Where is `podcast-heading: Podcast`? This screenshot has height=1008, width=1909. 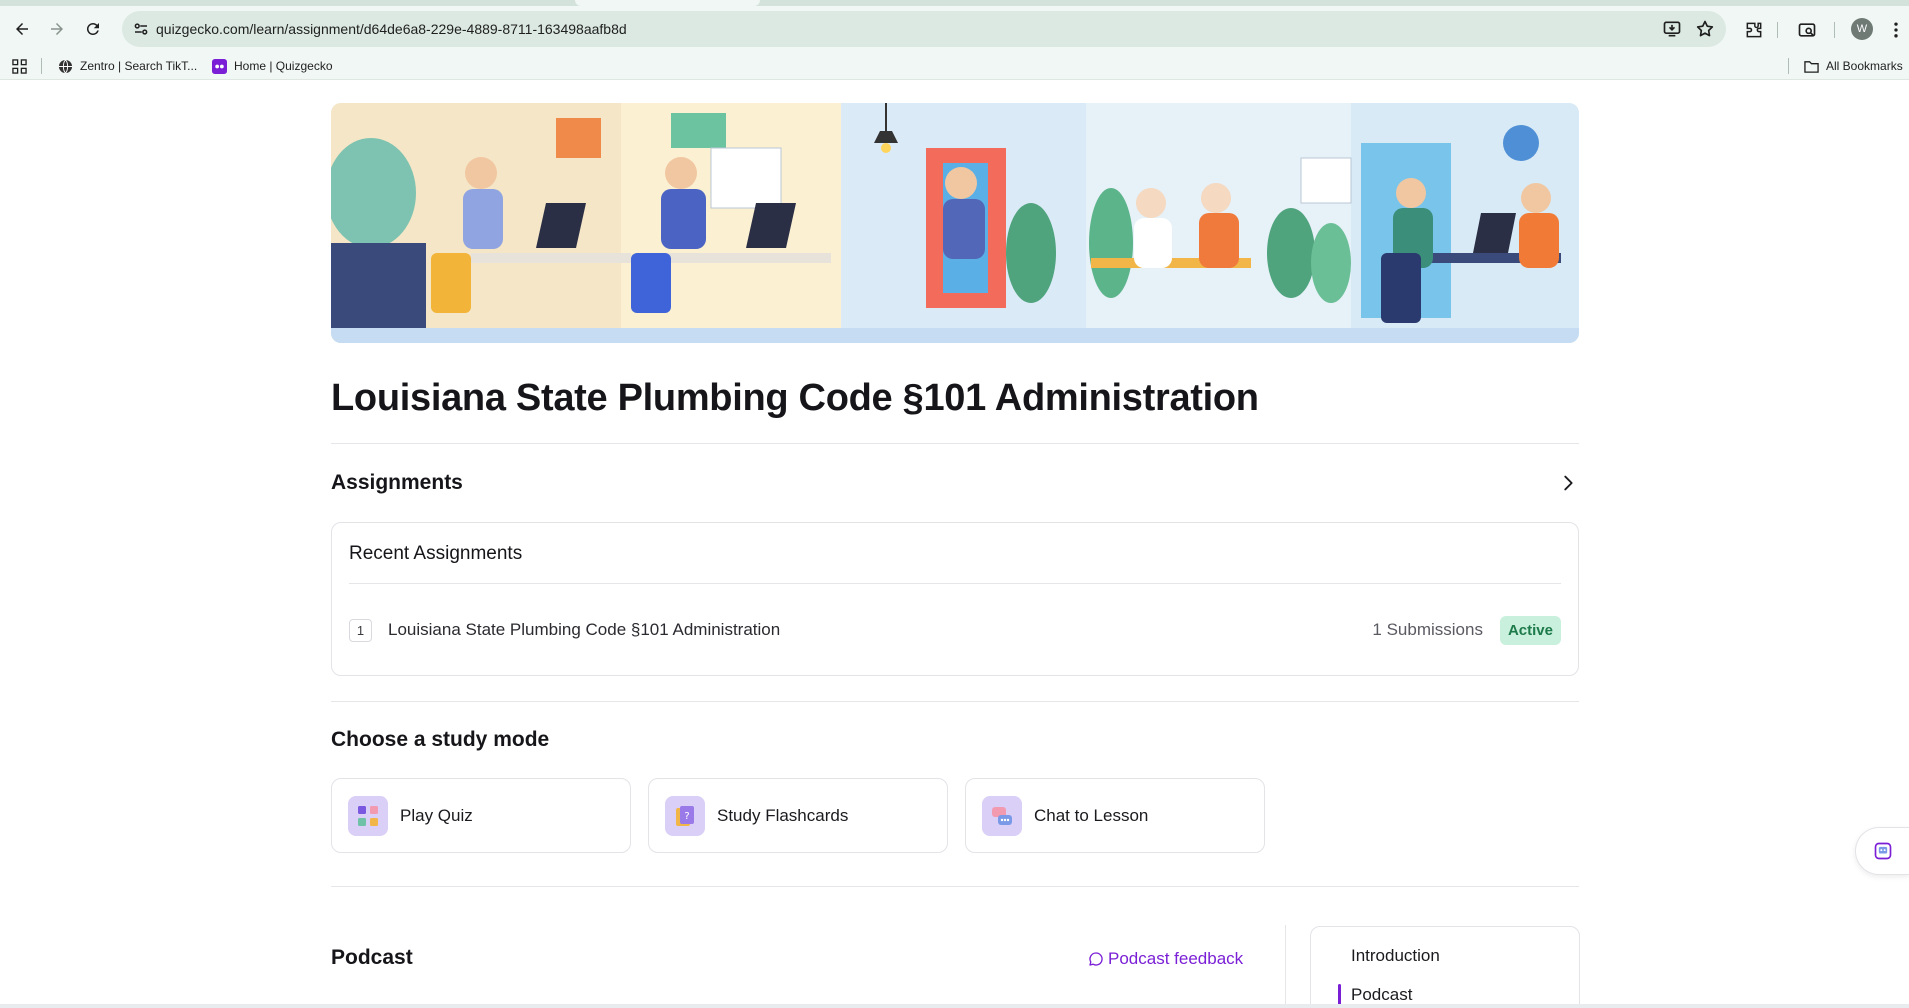
podcast-heading: Podcast is located at coordinates (372, 957).